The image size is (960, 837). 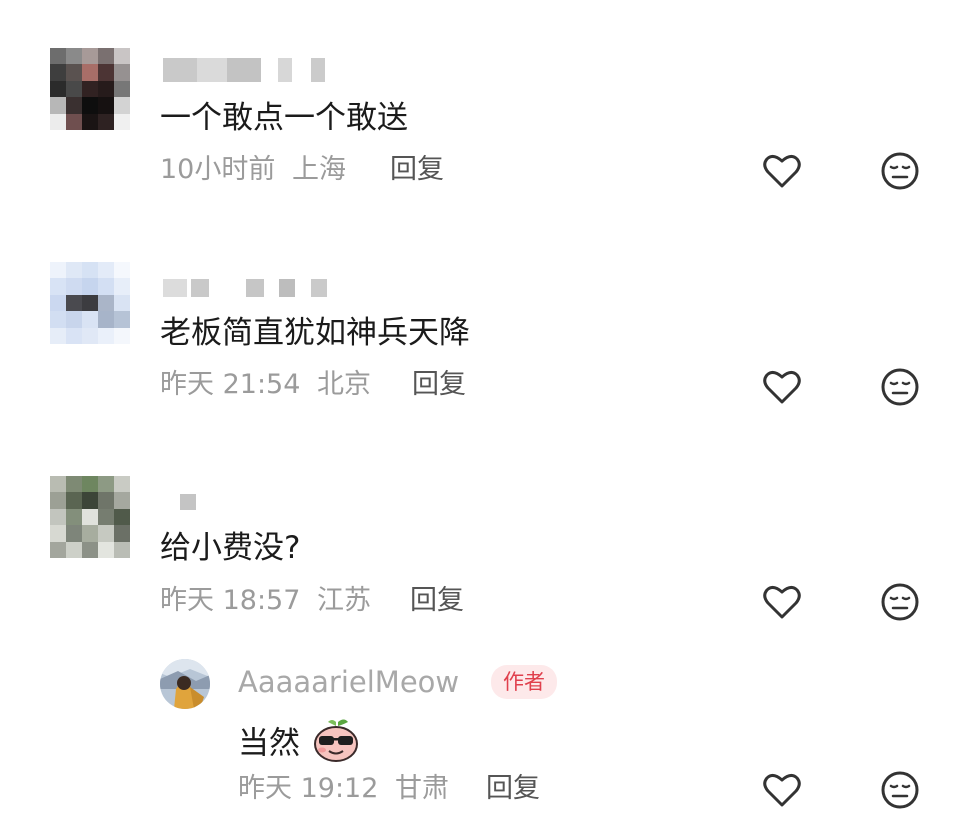 I want to click on comment-location: 北京, so click(x=344, y=384).